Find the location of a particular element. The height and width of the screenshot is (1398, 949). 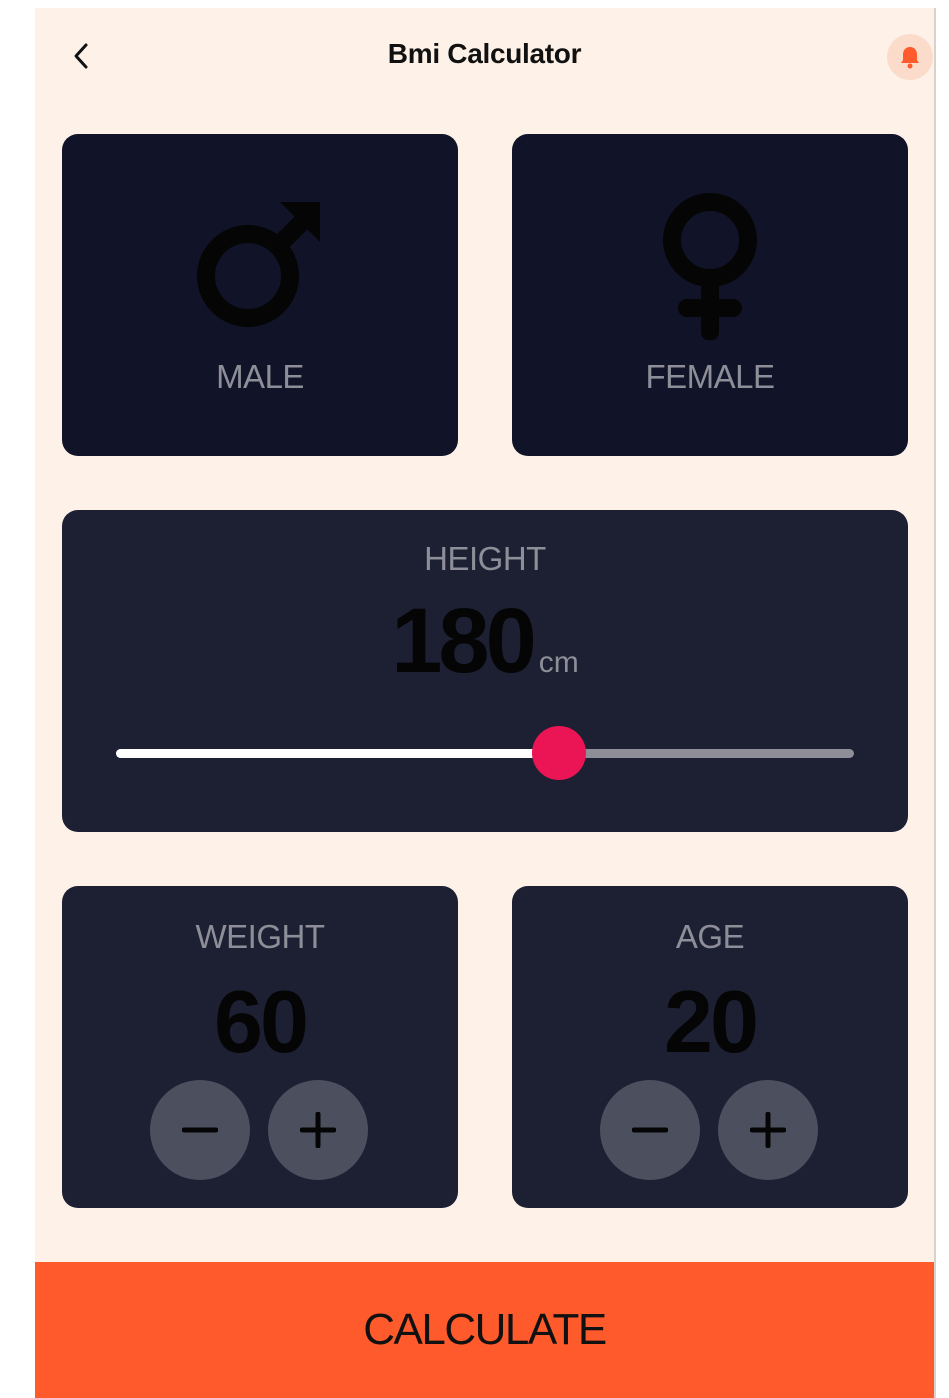

calculate-button: CALCULATE is located at coordinates (484, 1330).